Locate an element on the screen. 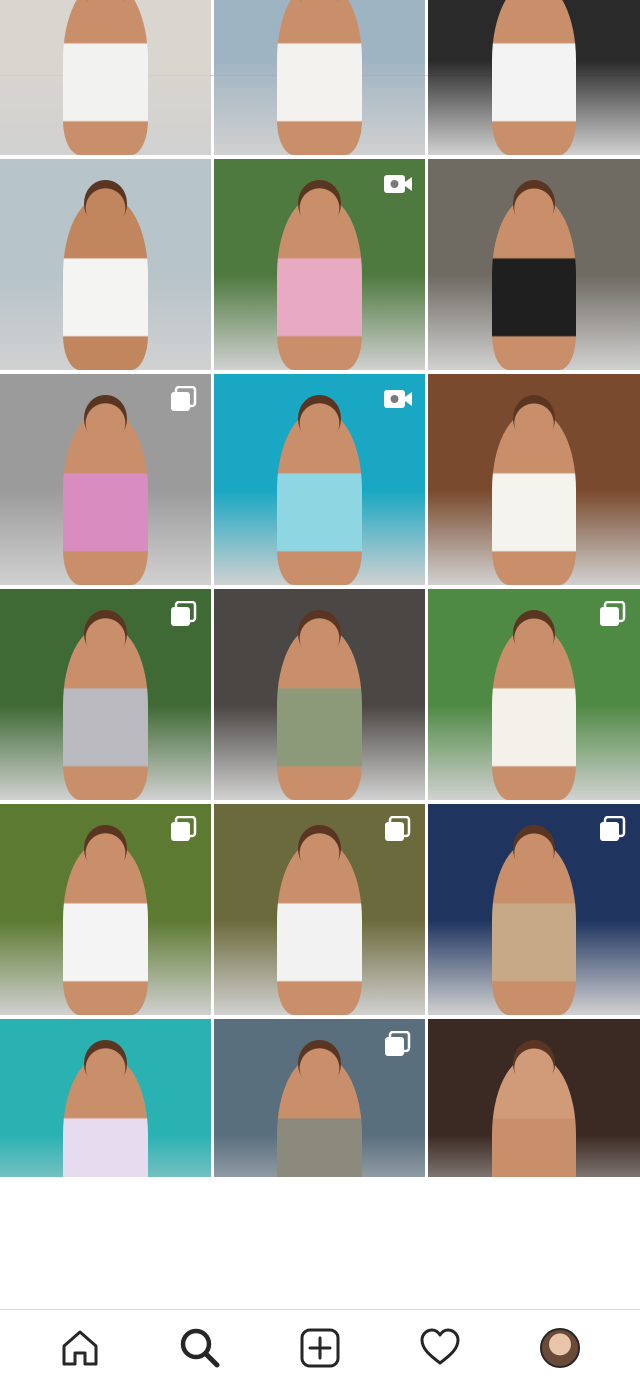 The height and width of the screenshot is (1386, 640). tab-profile is located at coordinates (560, 1348).